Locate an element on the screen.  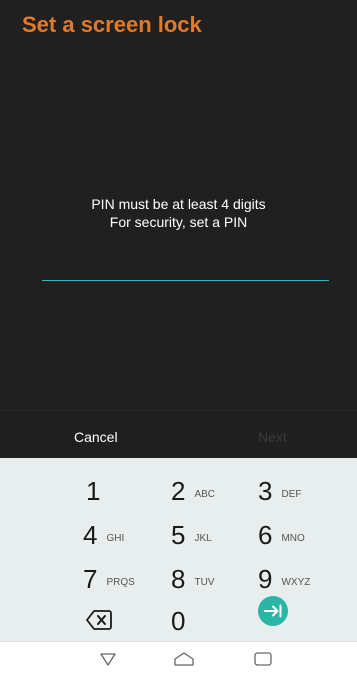
key-3: 3 DEF is located at coordinates (279, 491).